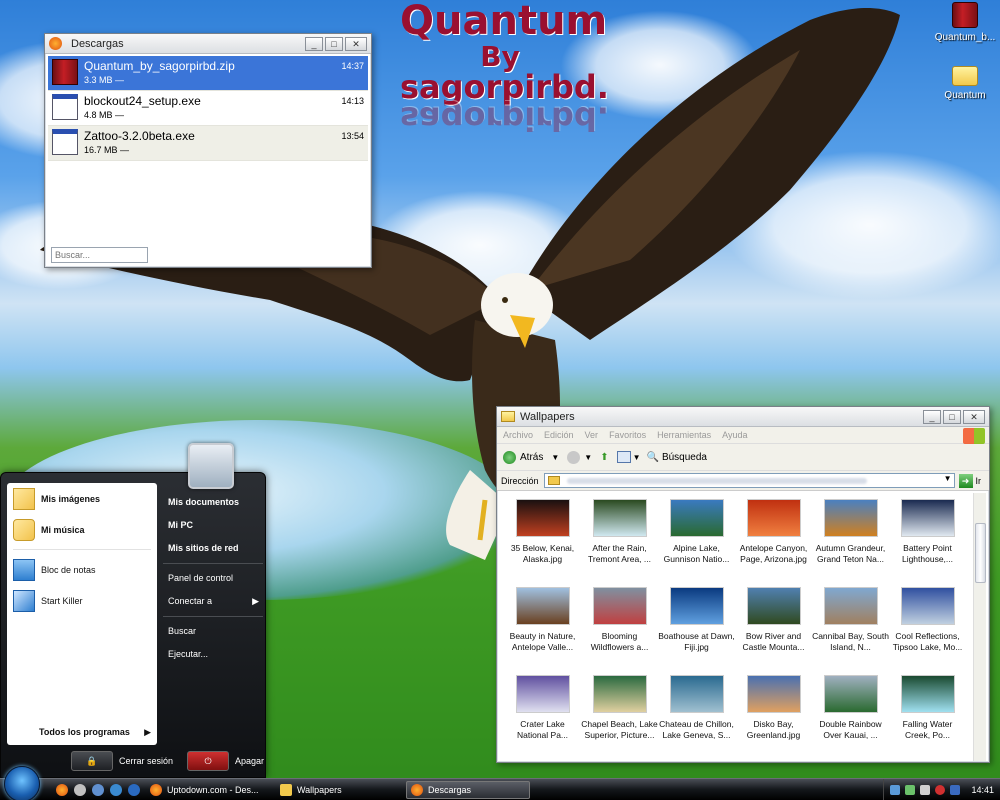  What do you see at coordinates (208, 761) in the screenshot?
I see `shutdown-button: ⏻` at bounding box center [208, 761].